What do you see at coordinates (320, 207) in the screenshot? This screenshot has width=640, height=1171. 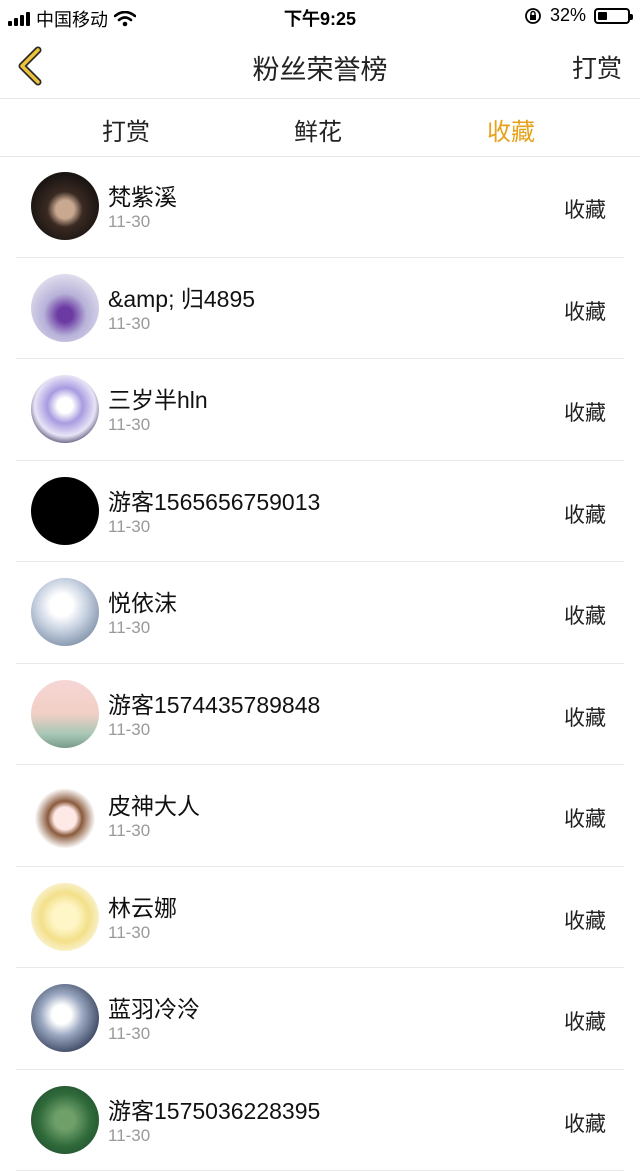 I see `list-item: 梵紫溪 11-30 收藏` at bounding box center [320, 207].